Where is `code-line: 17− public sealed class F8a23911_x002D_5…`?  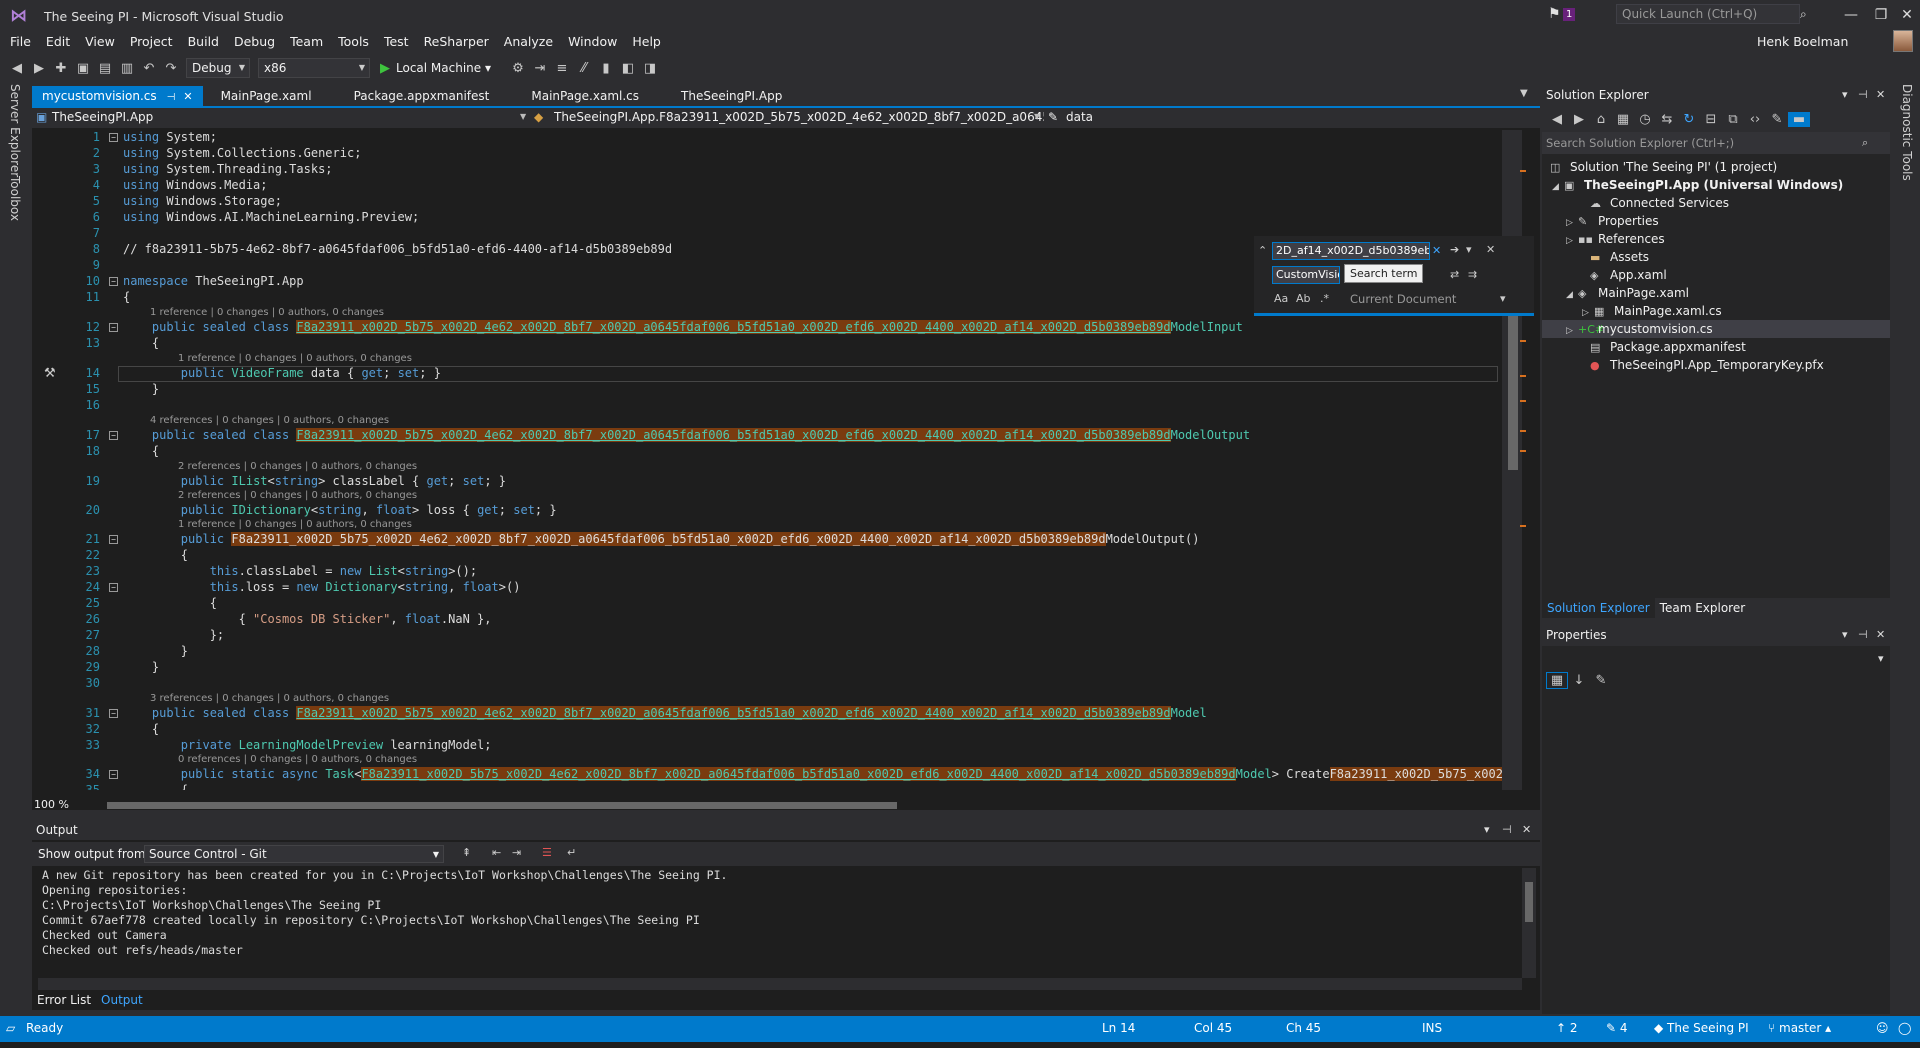 code-line: 17− public sealed class F8a23911_x002D_5… is located at coordinates (767, 435).